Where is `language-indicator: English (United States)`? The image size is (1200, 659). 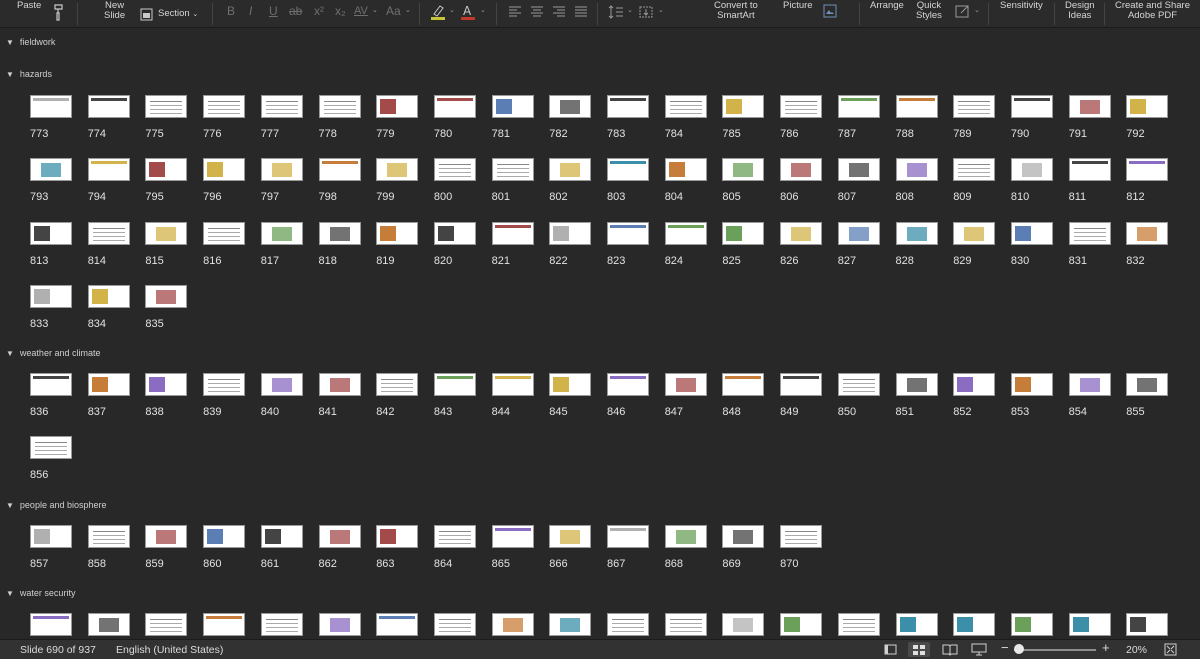
language-indicator: English (United States) is located at coordinates (169, 650).